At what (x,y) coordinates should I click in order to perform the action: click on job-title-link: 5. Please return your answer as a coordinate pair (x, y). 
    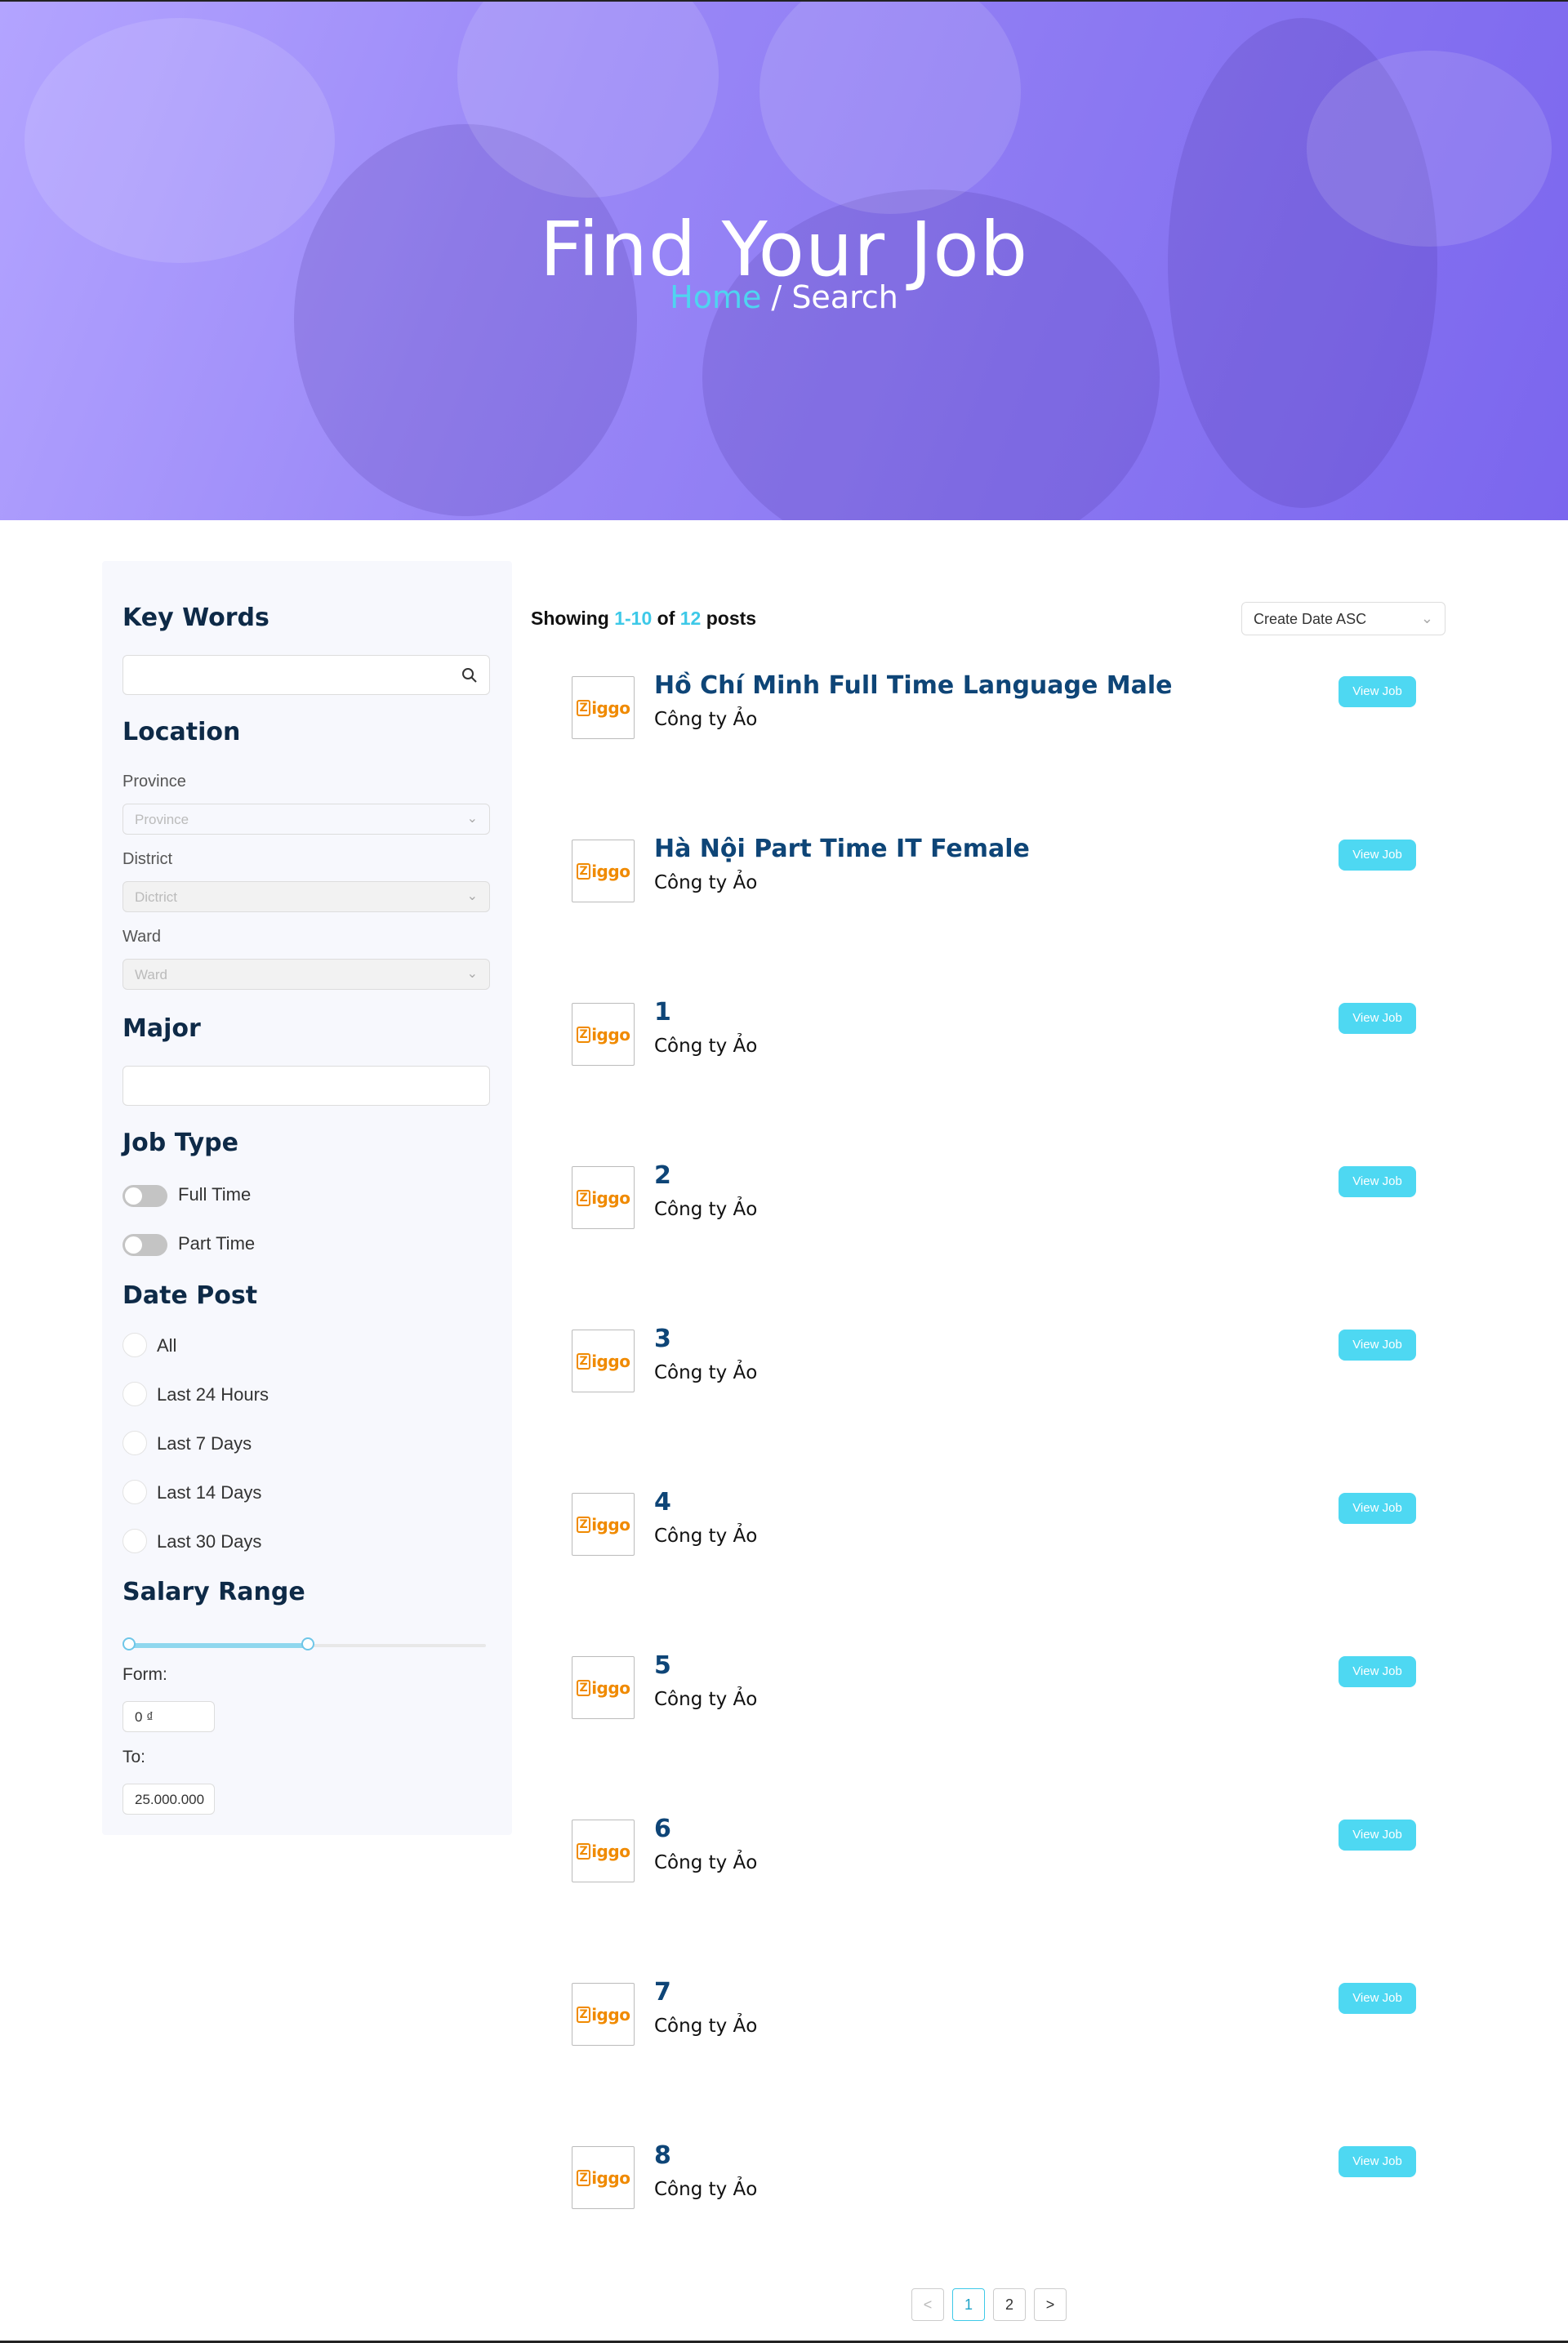
    Looking at the image, I should click on (662, 1666).